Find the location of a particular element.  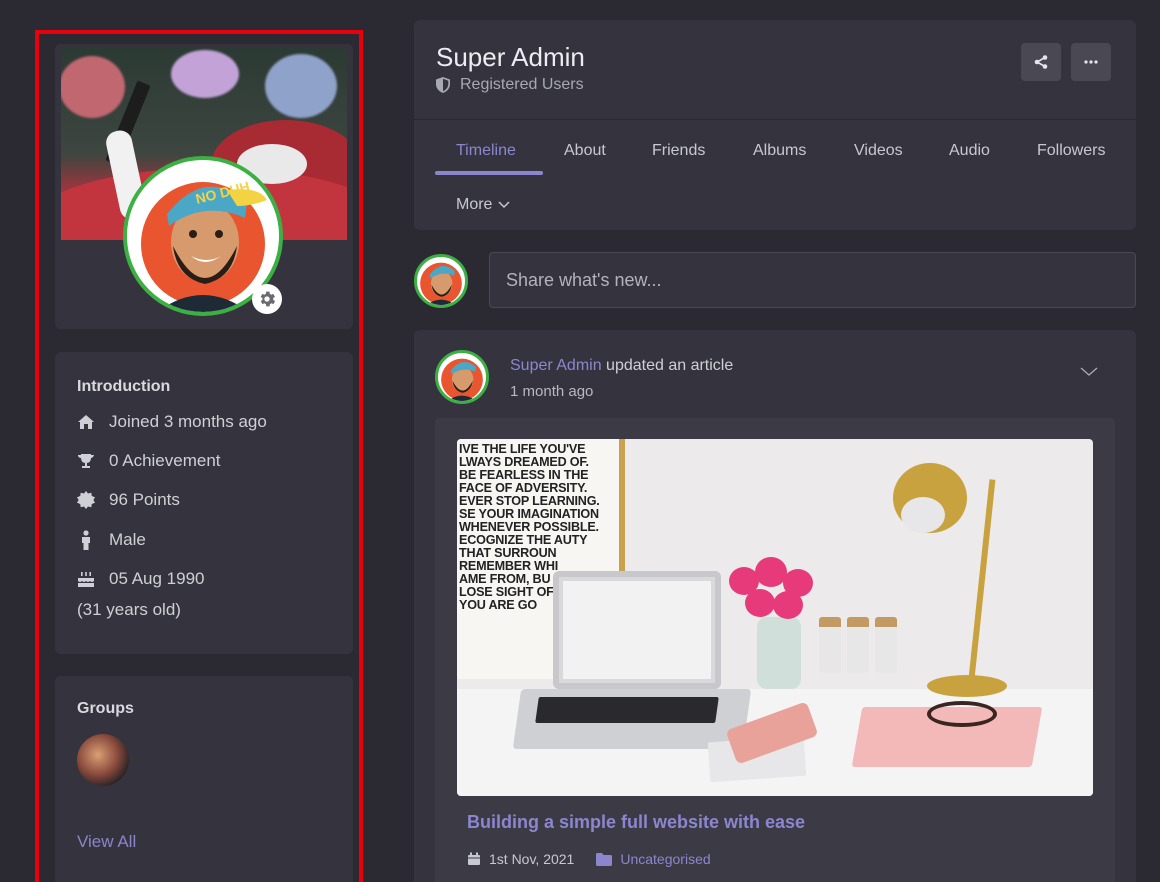

trophy-icon is located at coordinates (86, 461).